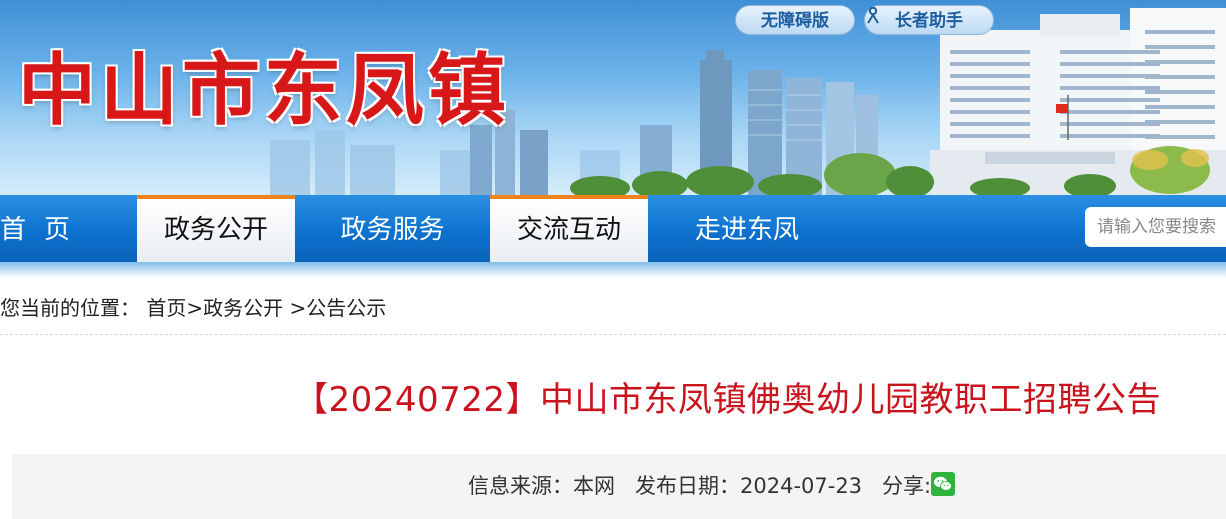  I want to click on nav-item-home: 首页, so click(46, 228).